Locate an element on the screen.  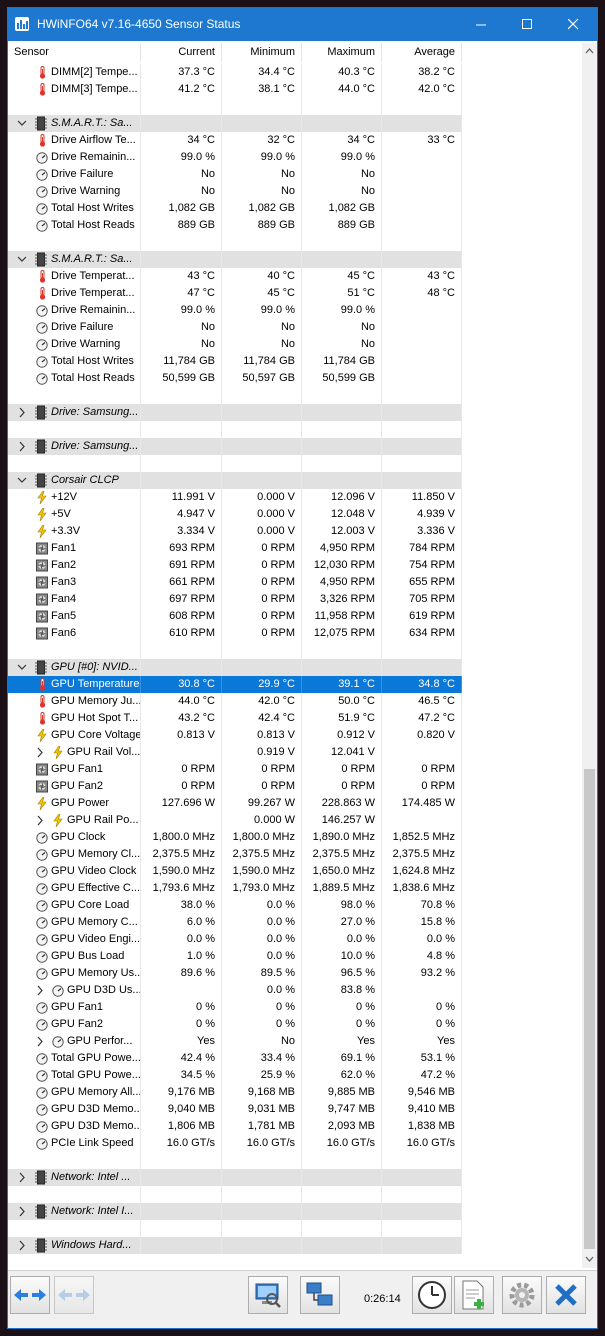
column-header-sensor: Sensor is located at coordinates (74, 52).